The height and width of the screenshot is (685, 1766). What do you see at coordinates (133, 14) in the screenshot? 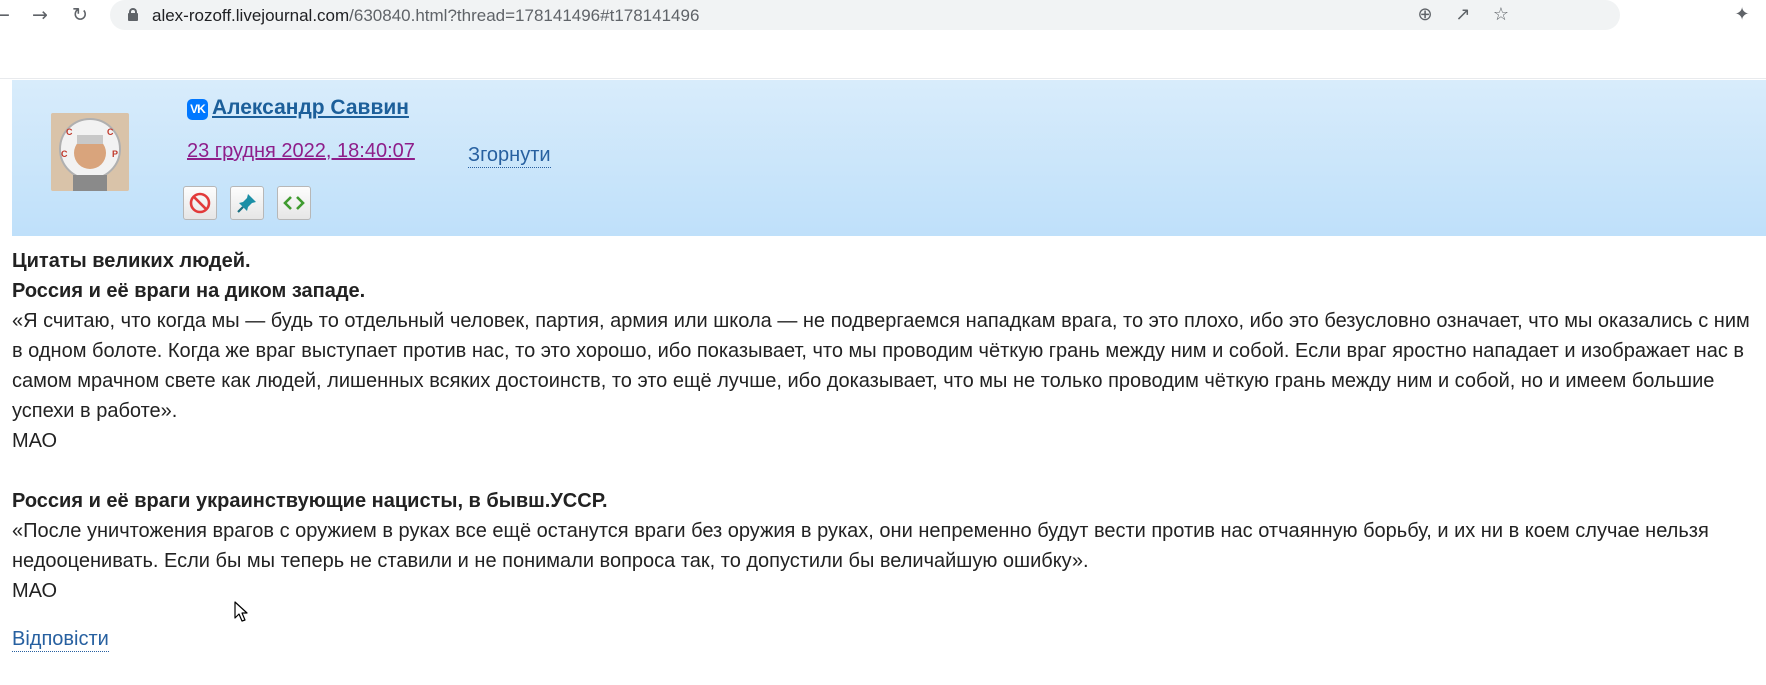
I see `lock-icon` at bounding box center [133, 14].